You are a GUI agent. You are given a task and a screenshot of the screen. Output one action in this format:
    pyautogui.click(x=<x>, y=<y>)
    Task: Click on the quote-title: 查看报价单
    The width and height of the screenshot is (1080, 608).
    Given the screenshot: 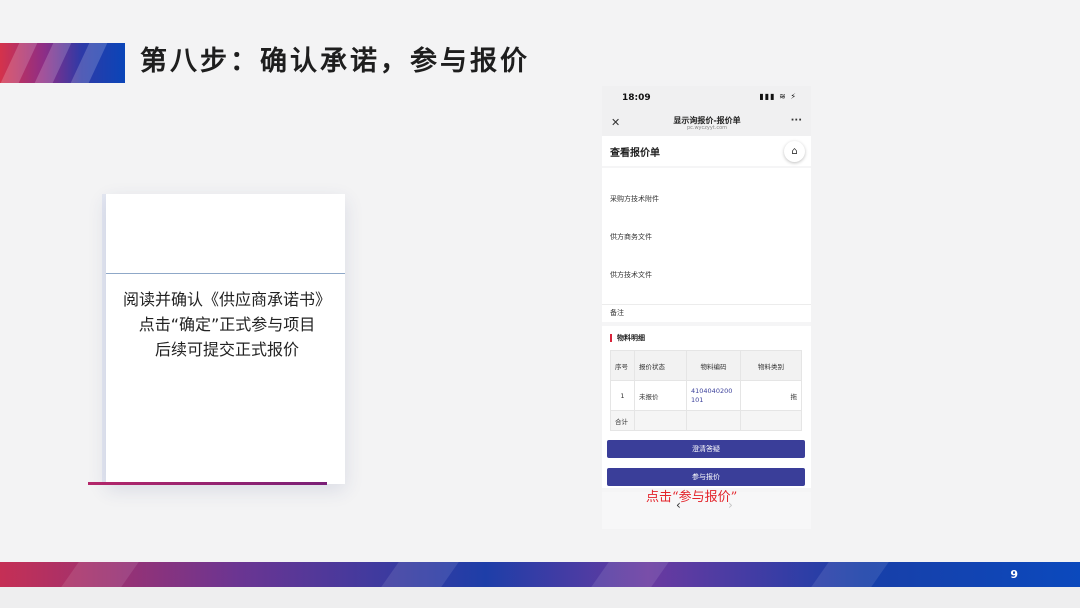 What is the action you would take?
    pyautogui.click(x=635, y=153)
    